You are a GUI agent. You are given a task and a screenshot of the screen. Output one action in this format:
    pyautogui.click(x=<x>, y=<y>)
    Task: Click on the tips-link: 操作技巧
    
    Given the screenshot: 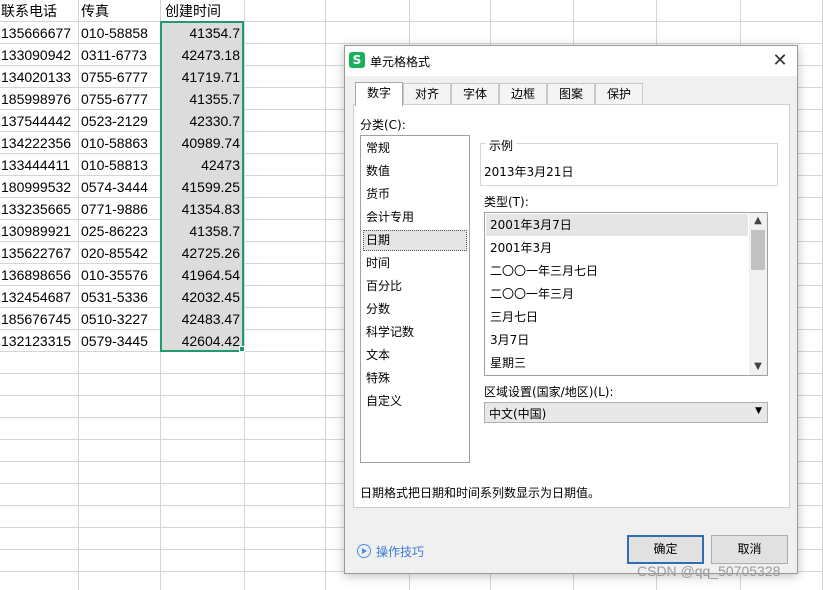 What is the action you would take?
    pyautogui.click(x=400, y=551)
    